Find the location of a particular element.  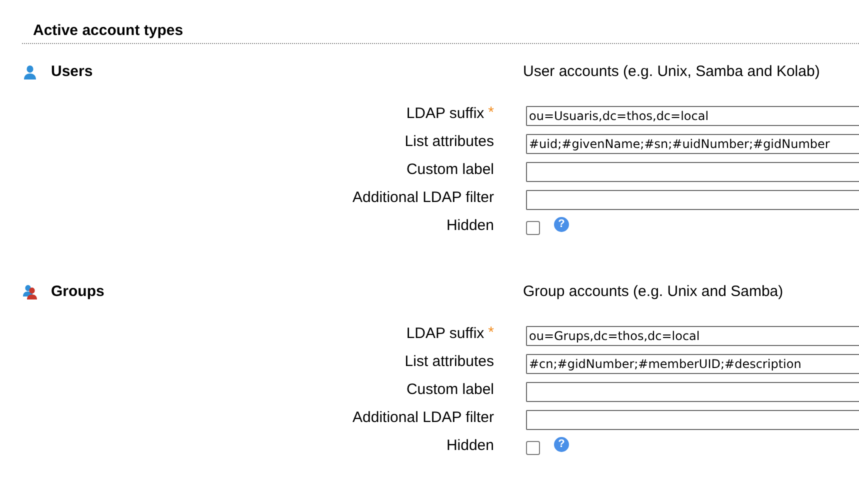

user-icon is located at coordinates (30, 72).